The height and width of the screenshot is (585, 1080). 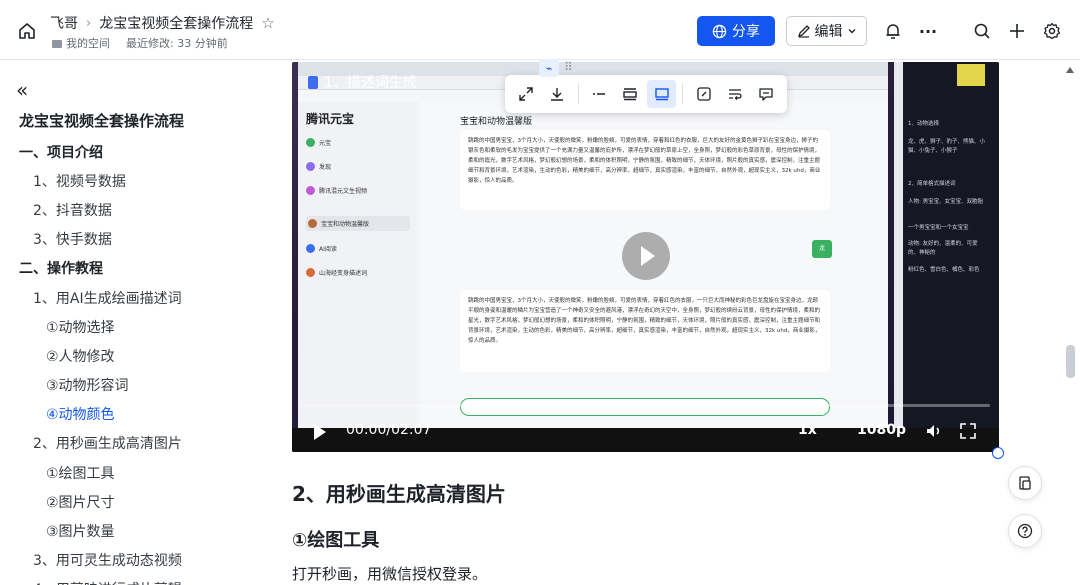 What do you see at coordinates (145, 385) in the screenshot?
I see `toc-item: ③动物形容词` at bounding box center [145, 385].